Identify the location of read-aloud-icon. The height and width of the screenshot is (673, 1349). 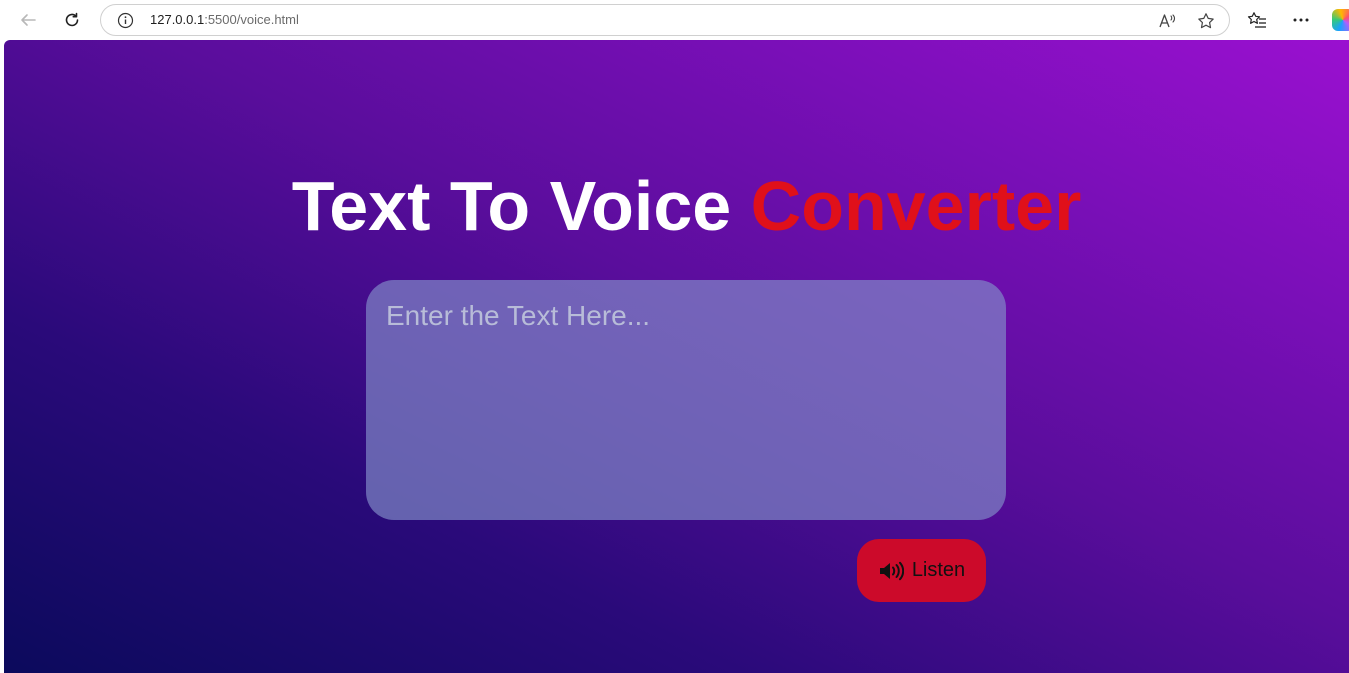
(1167, 21).